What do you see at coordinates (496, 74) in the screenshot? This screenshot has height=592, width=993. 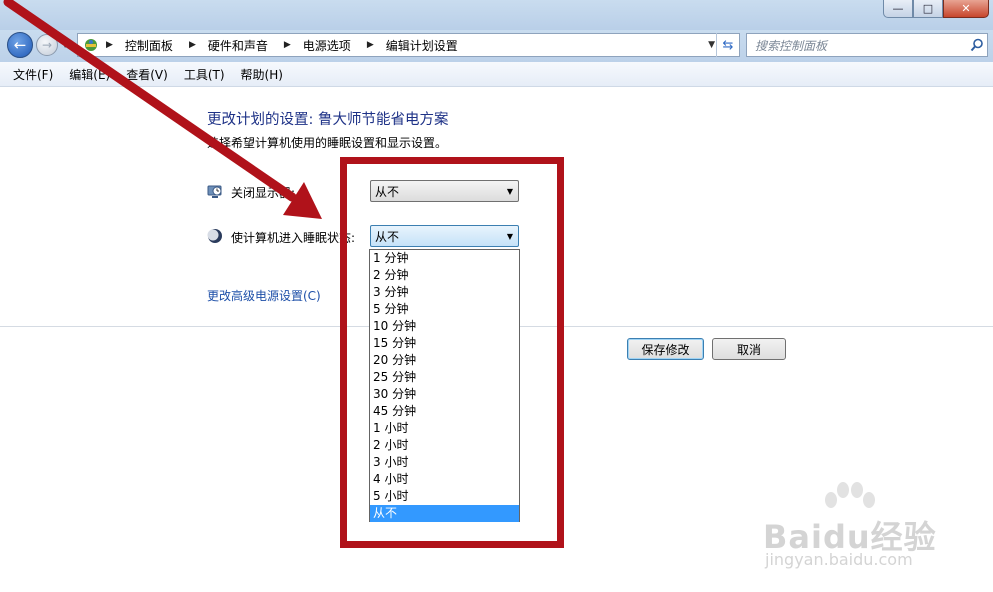 I see `menu-bar: 文件(F) 编辑(E) 查看(V) 工具(T) 帮助(H)` at bounding box center [496, 74].